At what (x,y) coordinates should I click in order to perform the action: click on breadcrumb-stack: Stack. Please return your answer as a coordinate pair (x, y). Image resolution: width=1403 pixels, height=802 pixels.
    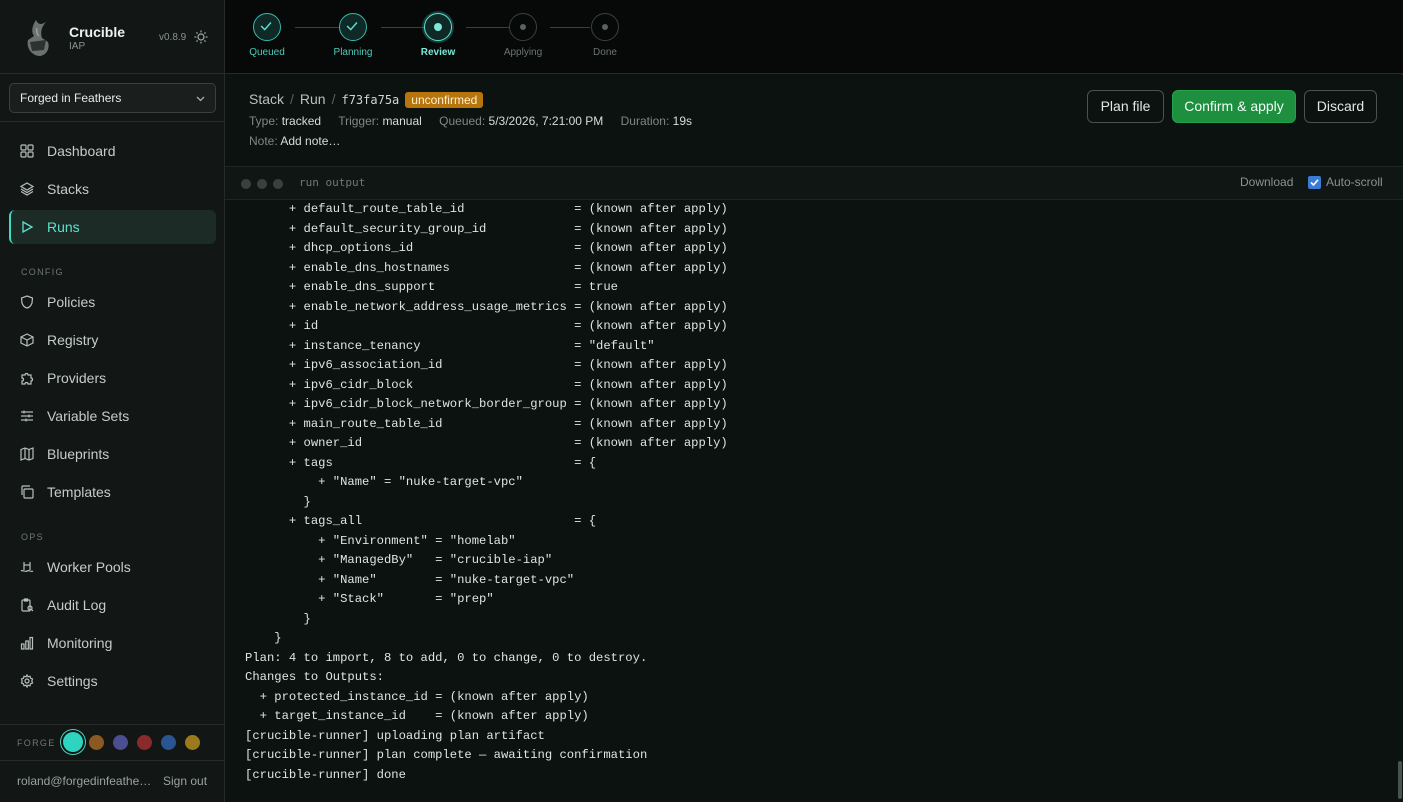
    Looking at the image, I should click on (266, 99).